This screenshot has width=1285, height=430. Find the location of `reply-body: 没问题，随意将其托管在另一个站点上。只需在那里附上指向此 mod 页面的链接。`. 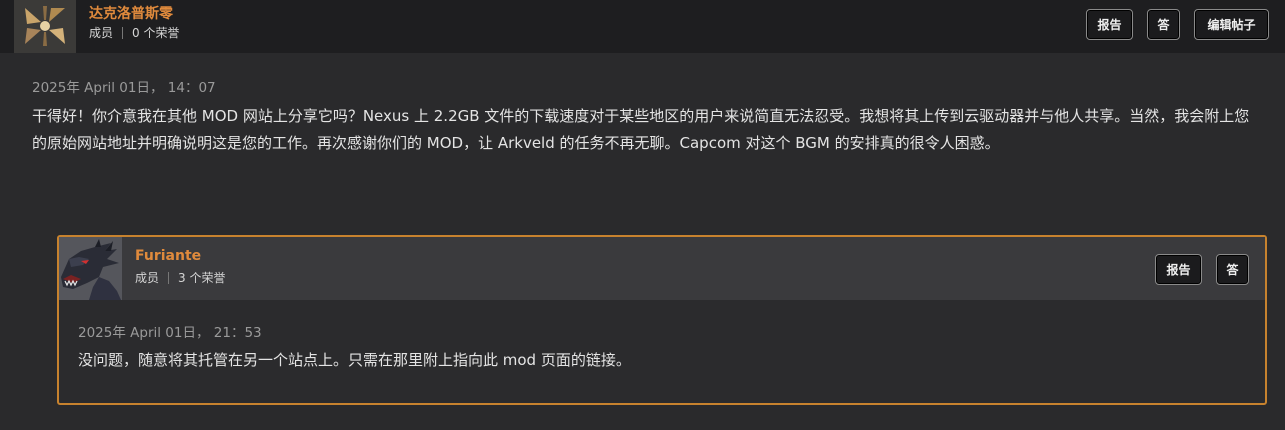

reply-body: 没问题，随意将其托管在另一个站点上。只需在那里附上指向此 mod 页面的链接。 is located at coordinates (354, 360).